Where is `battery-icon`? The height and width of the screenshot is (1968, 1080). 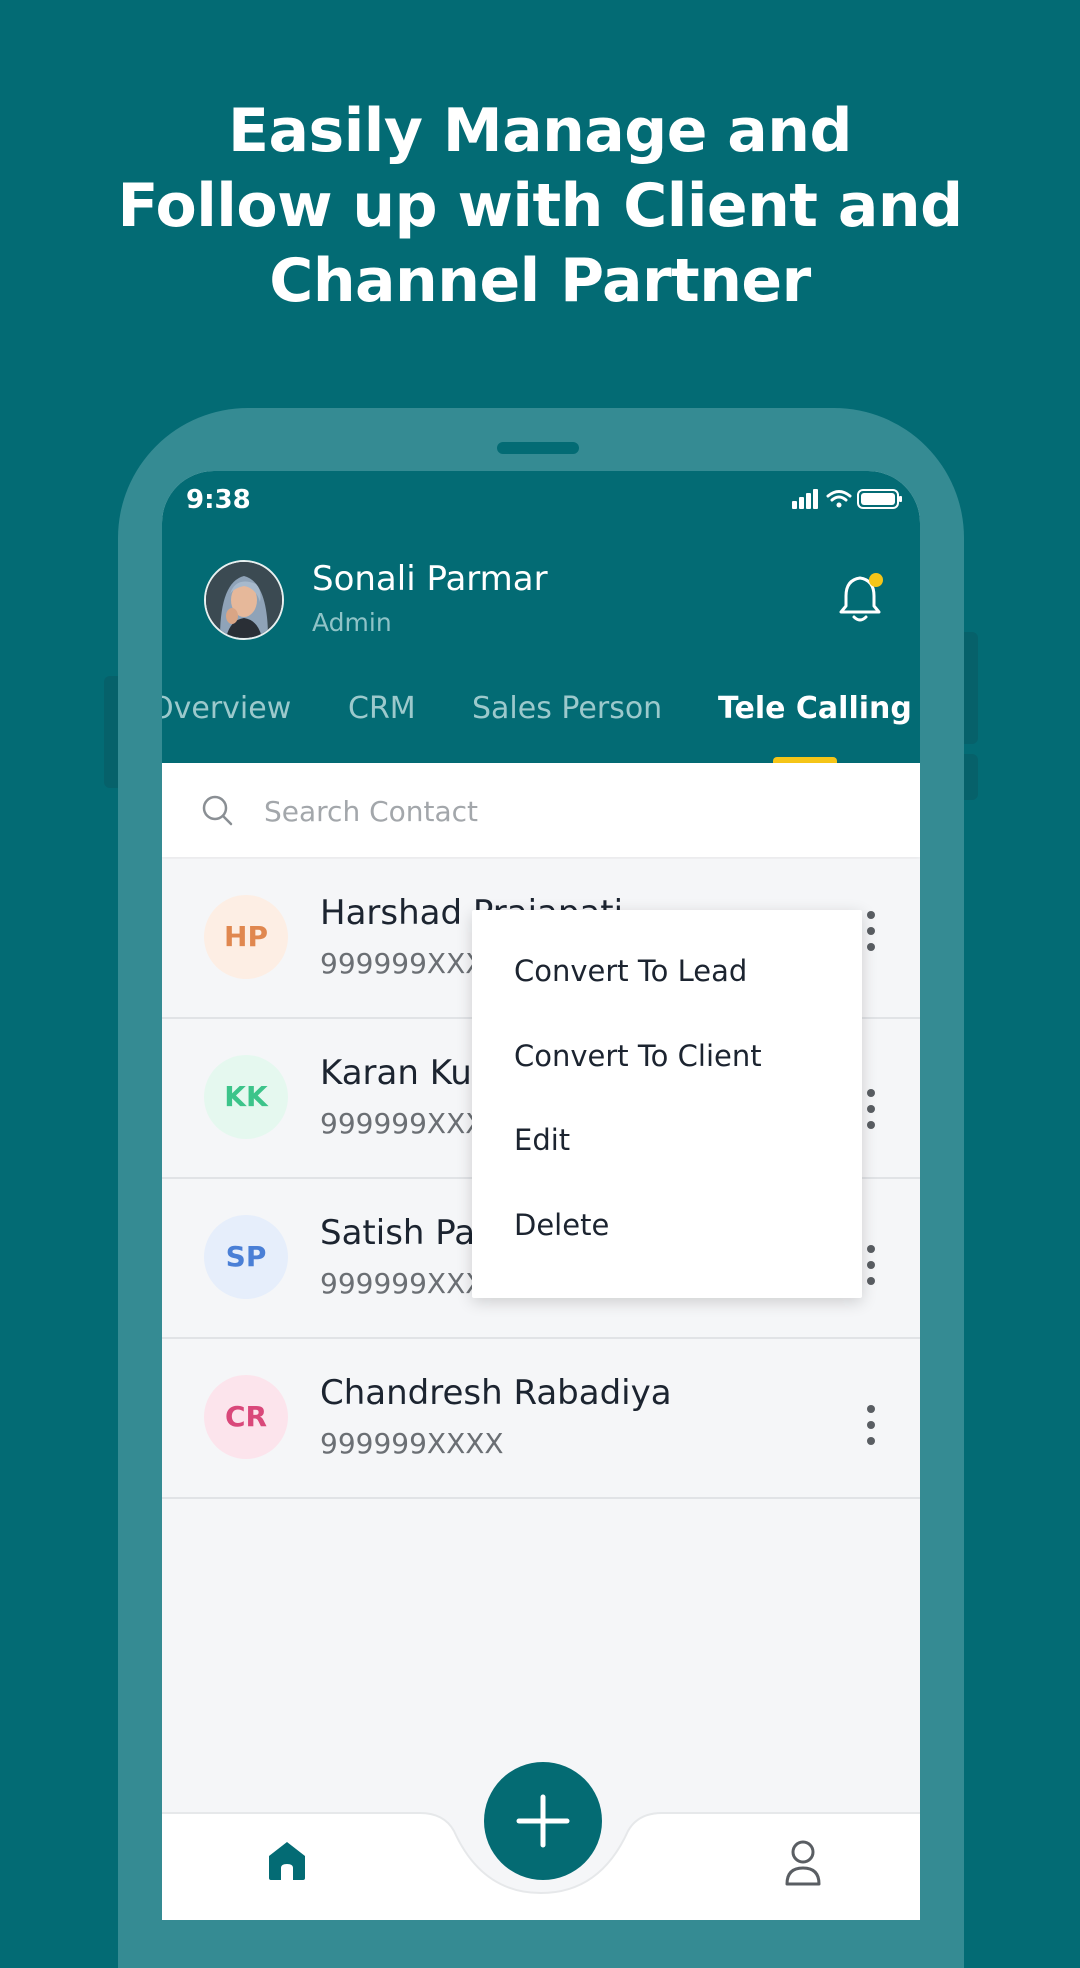
battery-icon is located at coordinates (879, 499).